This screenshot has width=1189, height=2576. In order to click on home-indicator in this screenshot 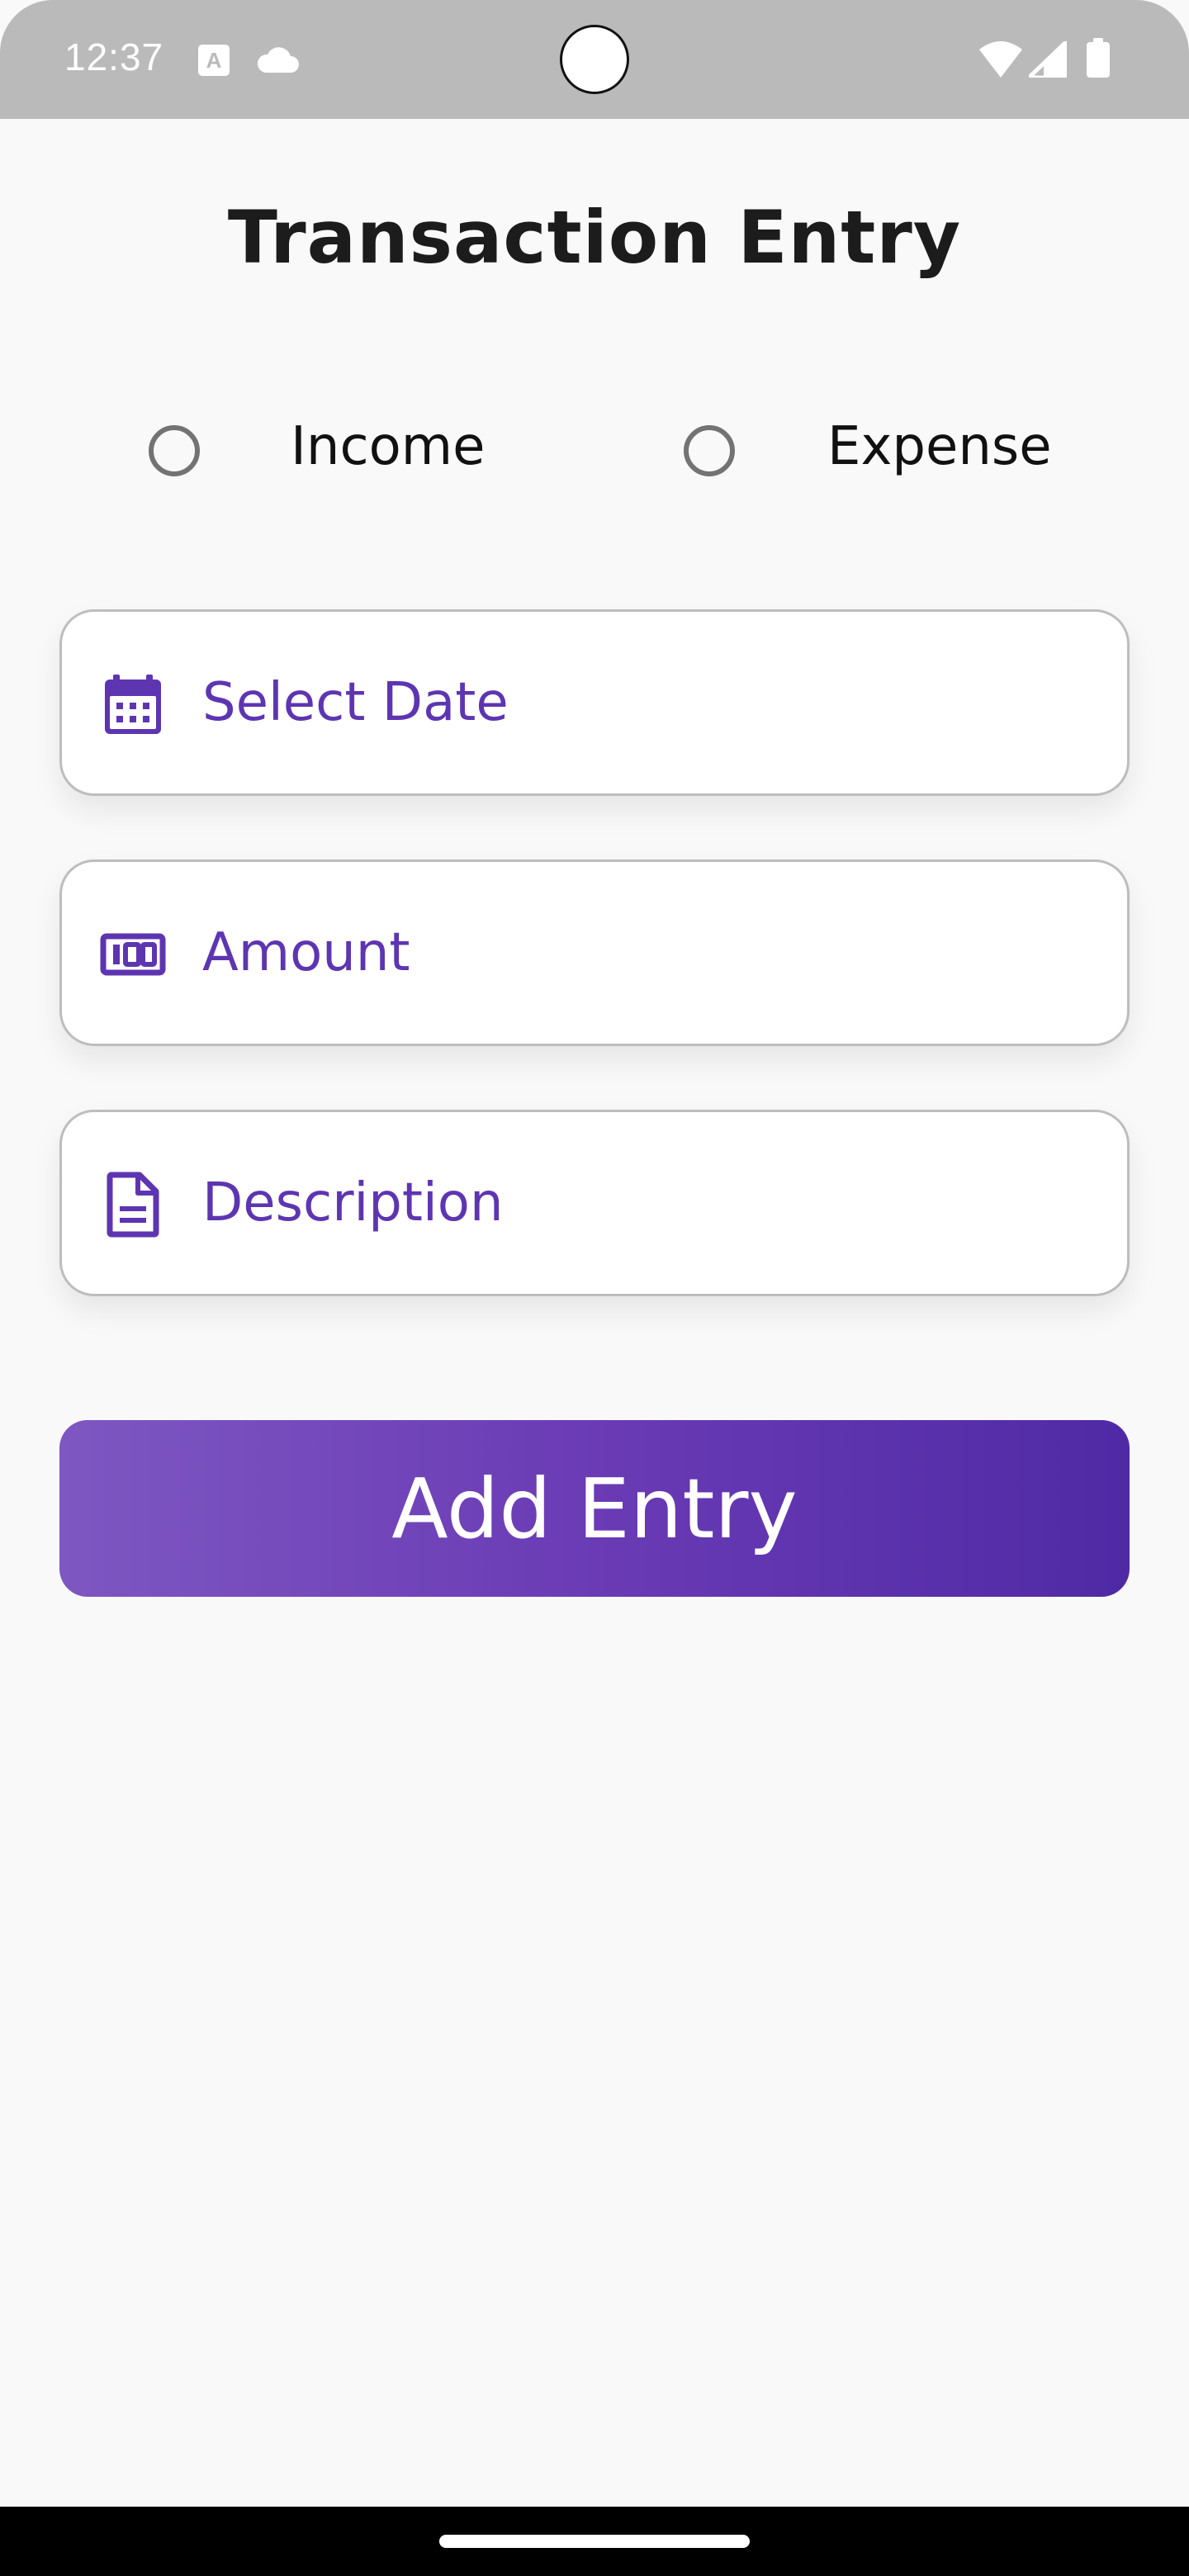, I will do `click(594, 2541)`.